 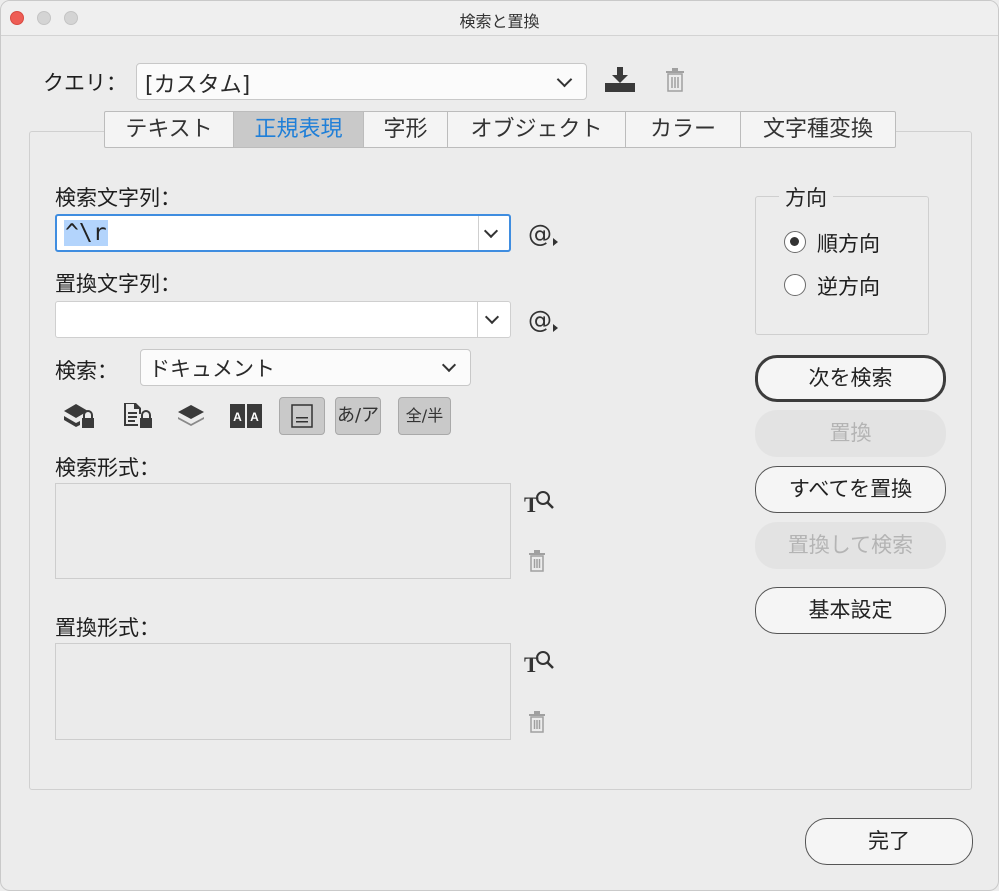 I want to click on change-format-box, so click(x=283, y=691).